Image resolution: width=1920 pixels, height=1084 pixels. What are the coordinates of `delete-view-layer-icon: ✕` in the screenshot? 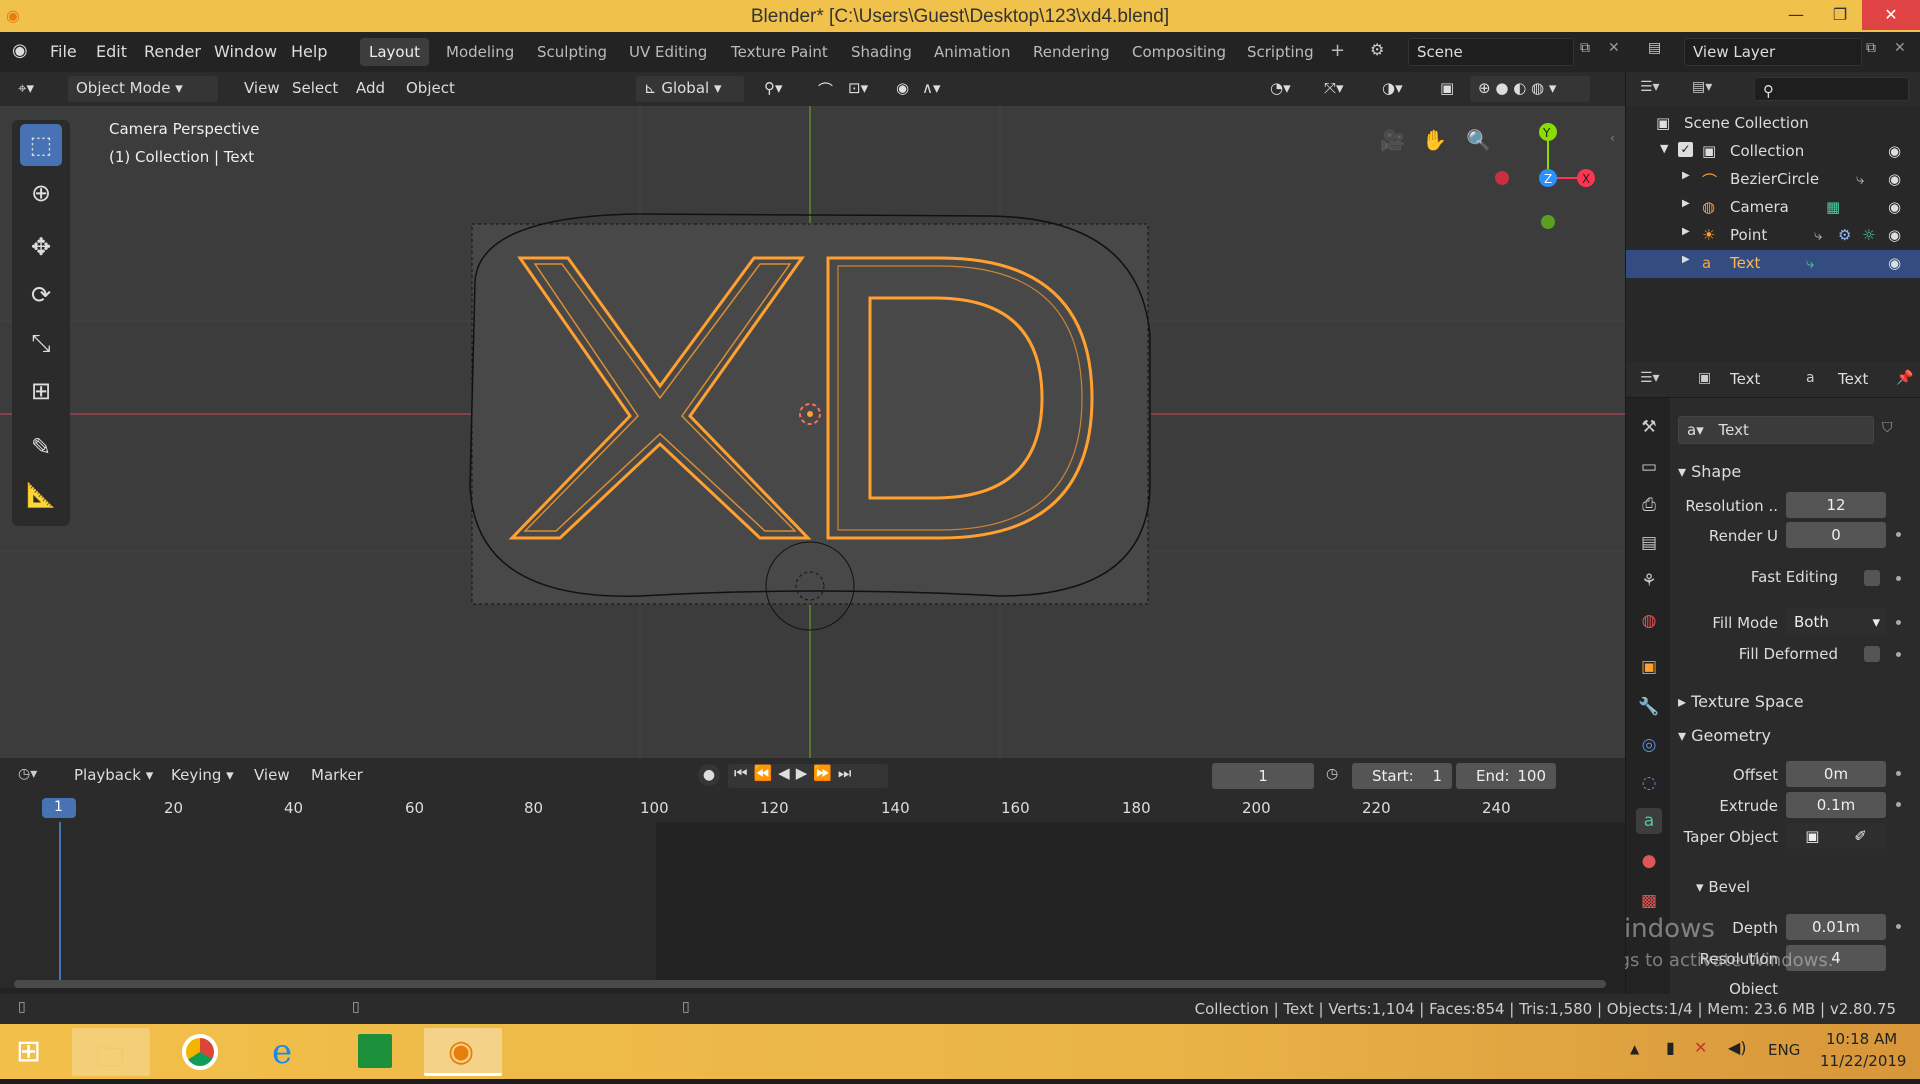 It's located at (1900, 48).